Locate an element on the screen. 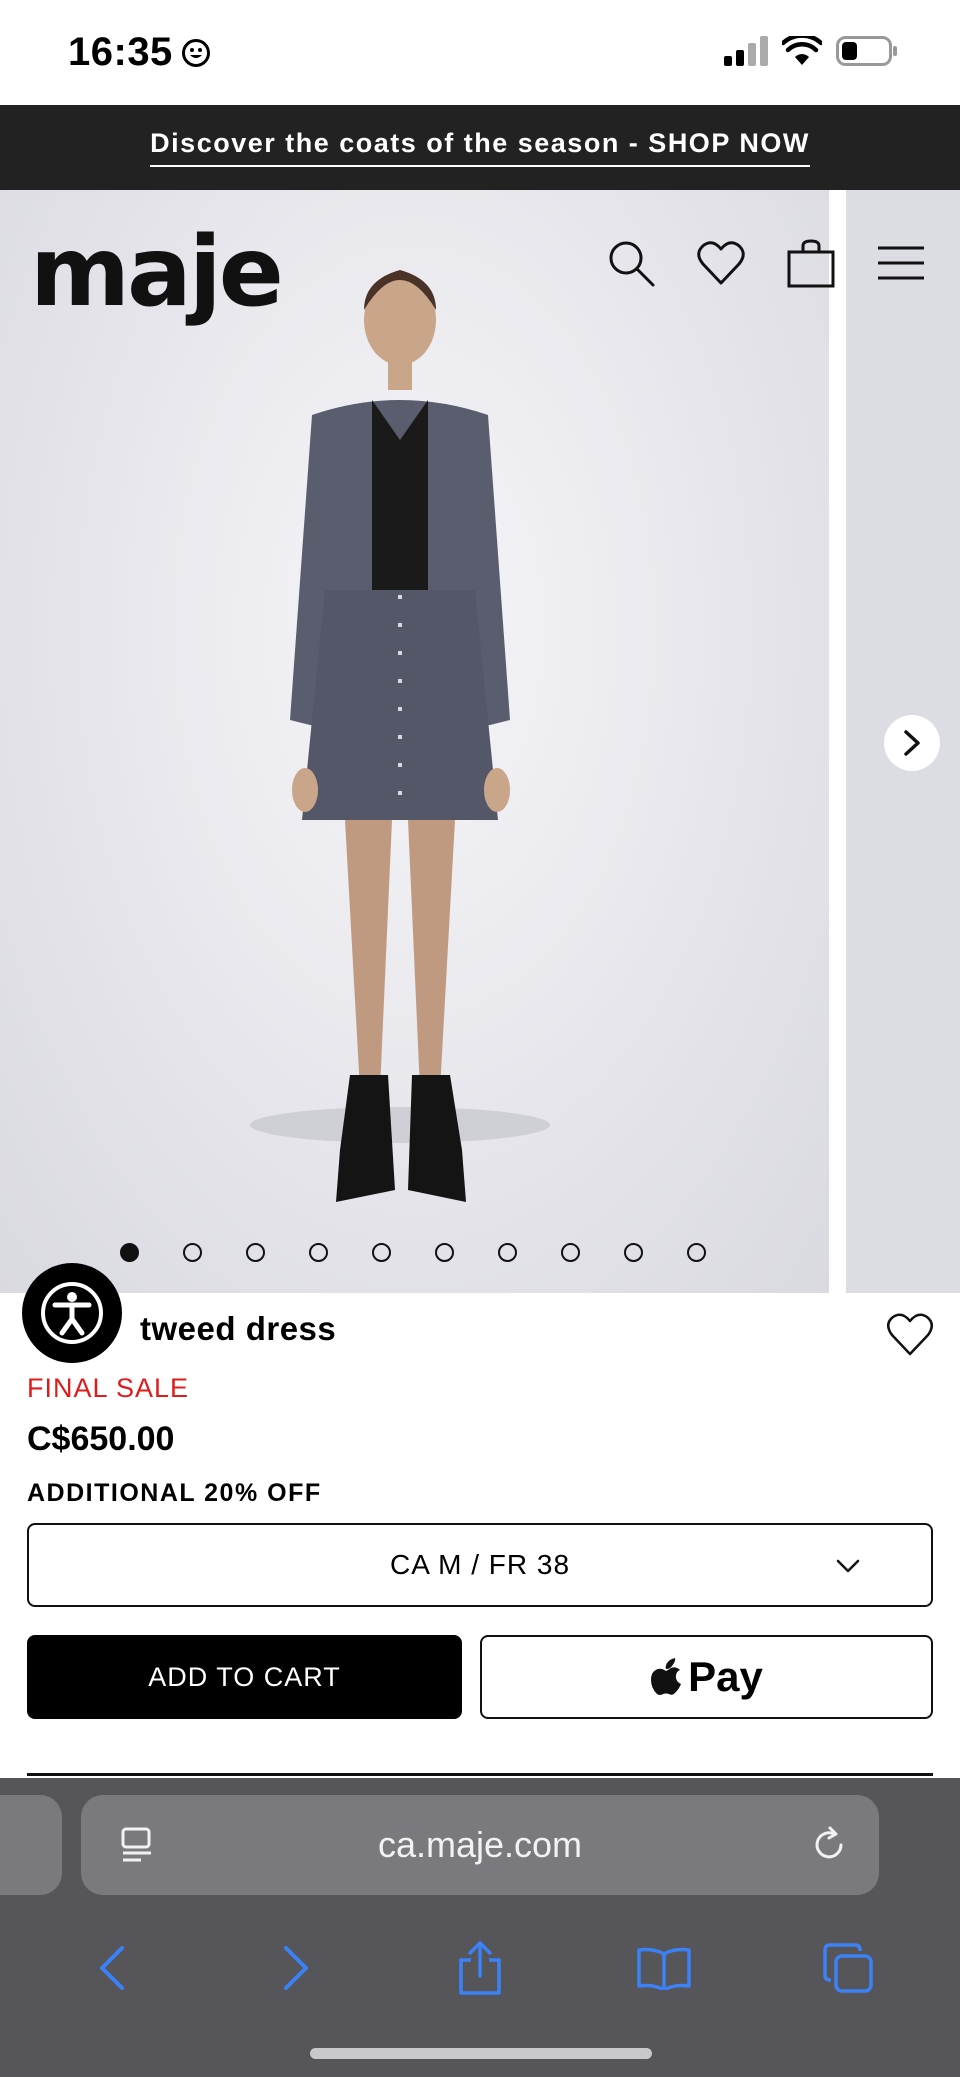 The height and width of the screenshot is (2077, 960). battery-icon is located at coordinates (866, 51).